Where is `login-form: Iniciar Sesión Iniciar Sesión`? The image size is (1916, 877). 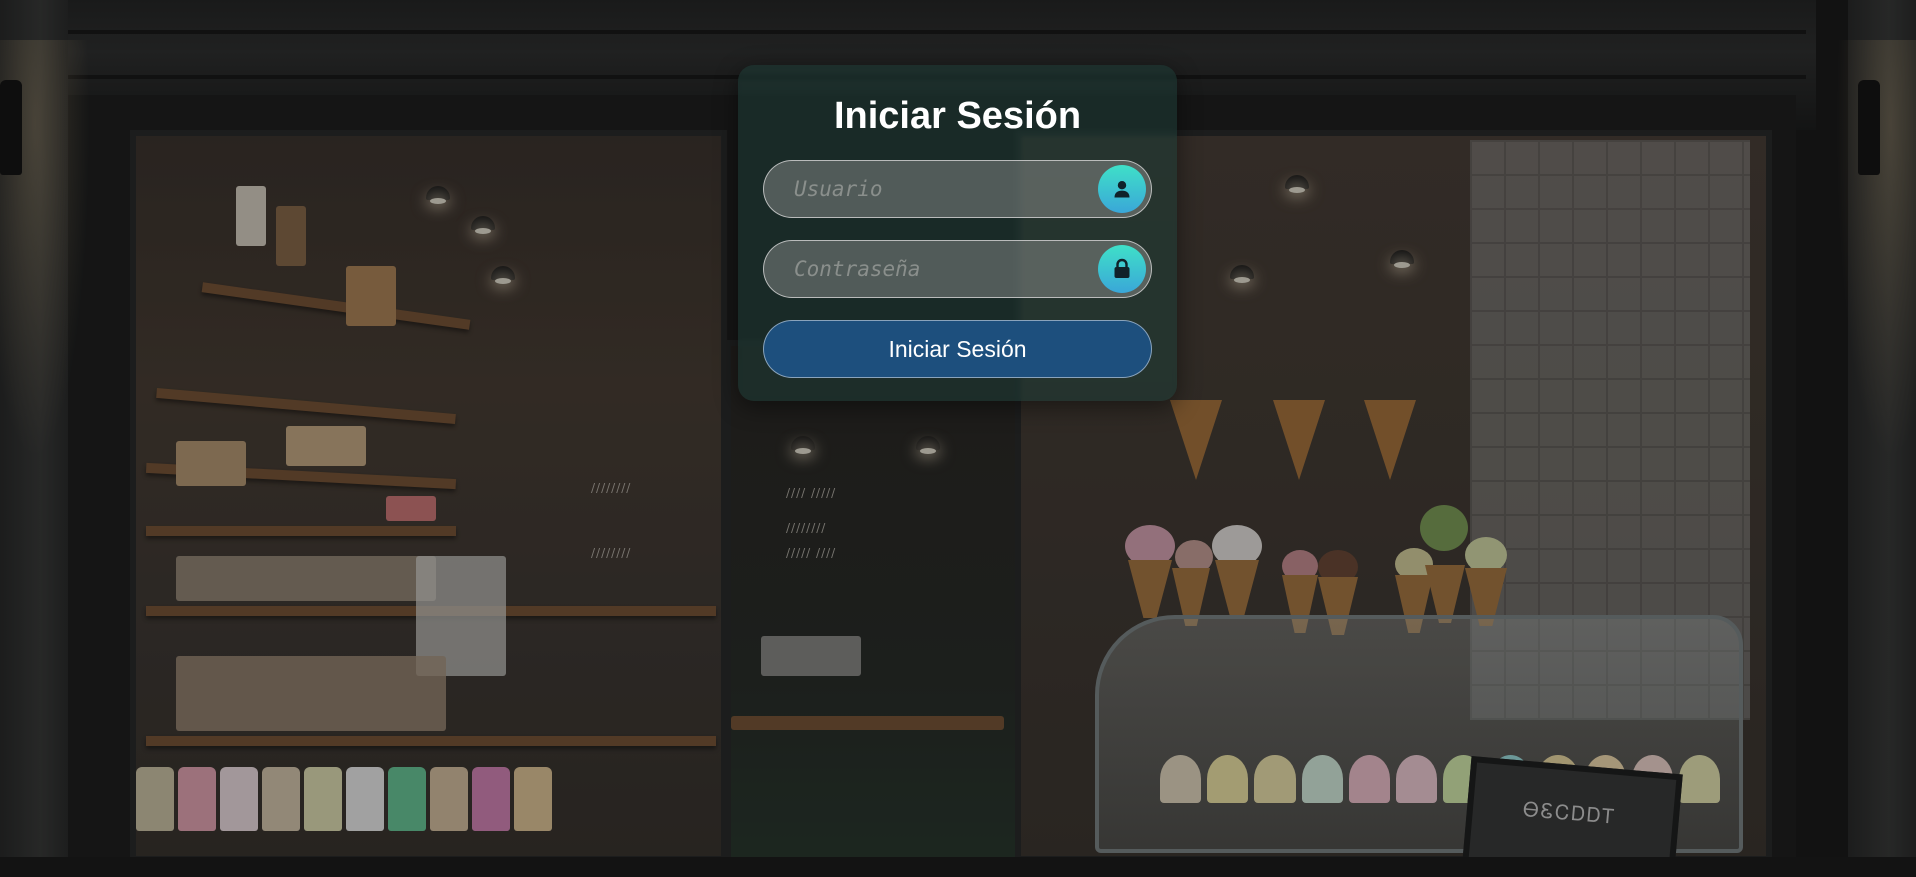 login-form: Iniciar Sesión Iniciar Sesión is located at coordinates (957, 233).